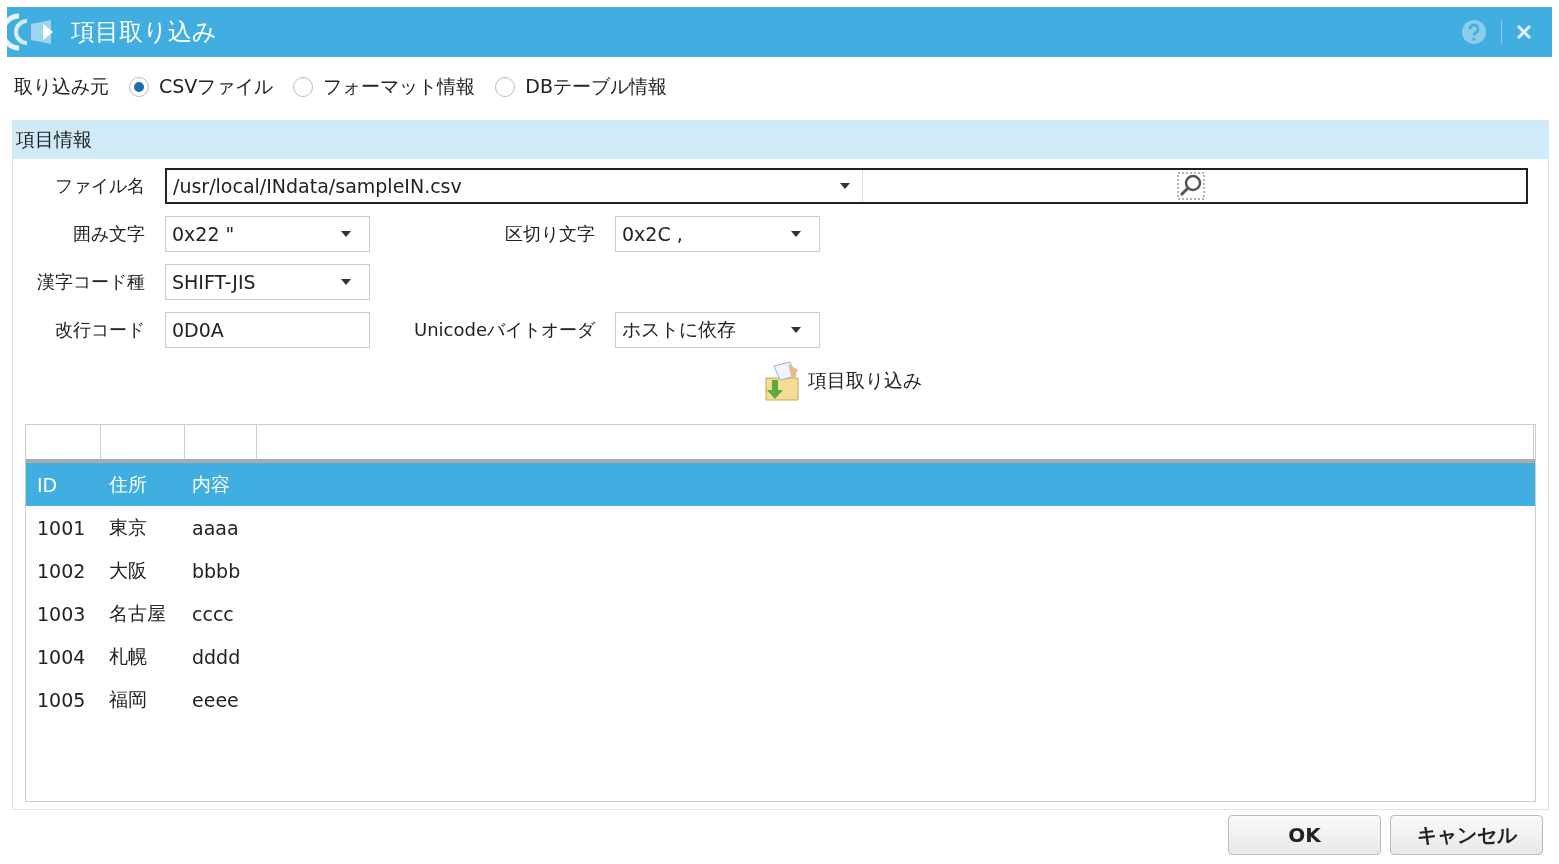 The image size is (1559, 864). Describe the element at coordinates (211, 484) in the screenshot. I see `column-header: 内容` at that location.